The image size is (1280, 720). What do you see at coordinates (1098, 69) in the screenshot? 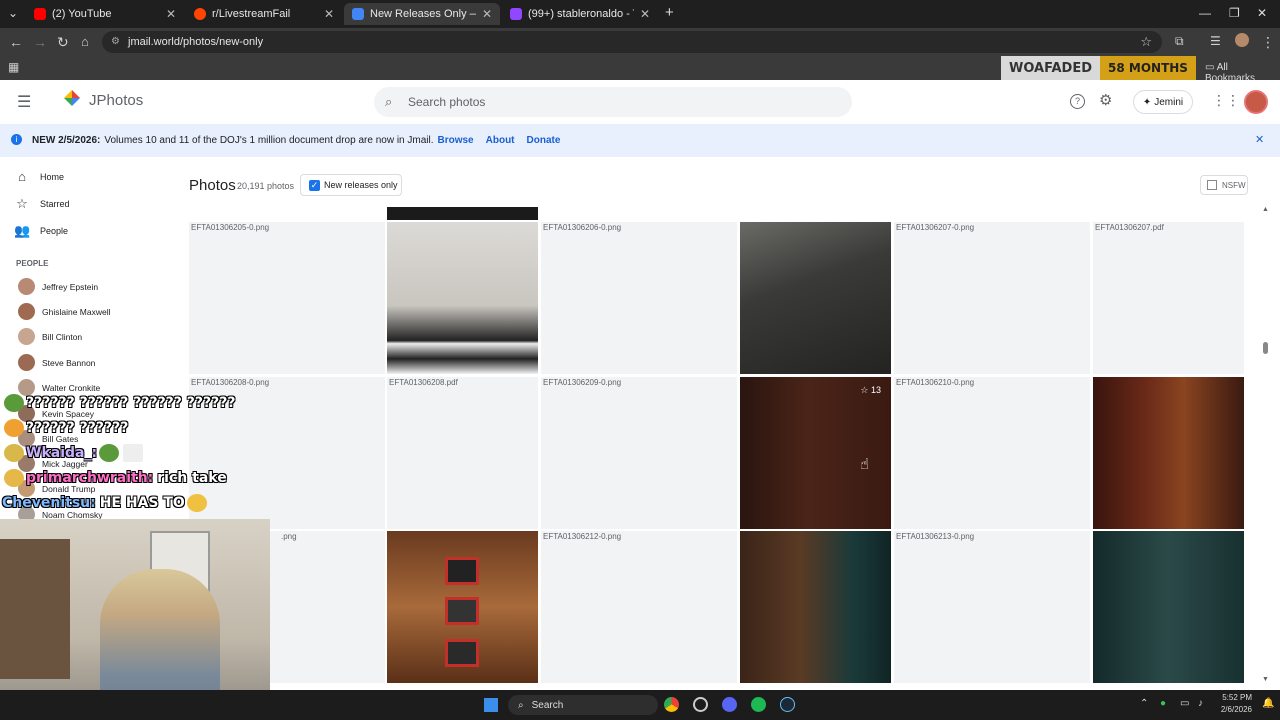
I see `sub-alert-overlay: WOAFADED 58 MONTHS` at bounding box center [1098, 69].